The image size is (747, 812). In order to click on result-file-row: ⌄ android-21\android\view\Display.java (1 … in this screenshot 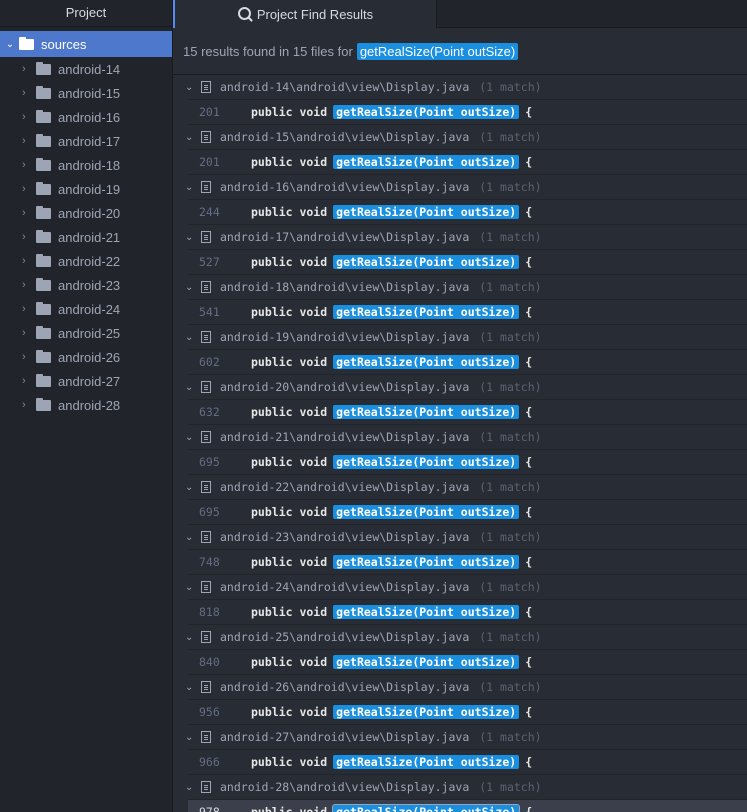, I will do `click(460, 437)`.